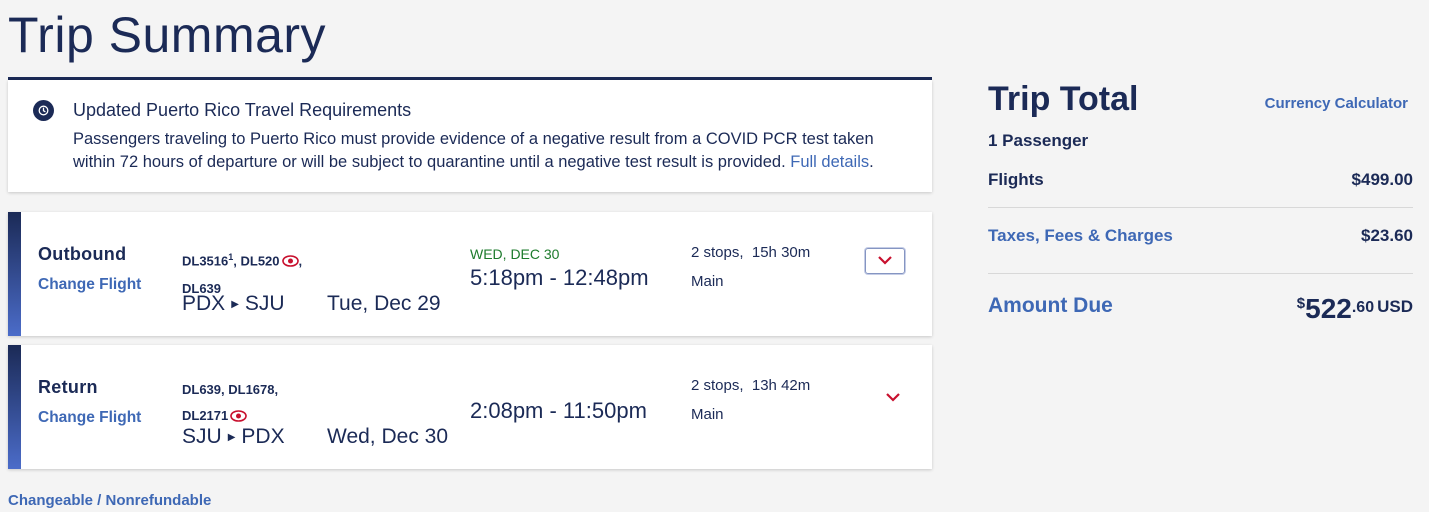 This screenshot has height=512, width=1429. What do you see at coordinates (1387, 235) in the screenshot?
I see `taxes-value: $23.60` at bounding box center [1387, 235].